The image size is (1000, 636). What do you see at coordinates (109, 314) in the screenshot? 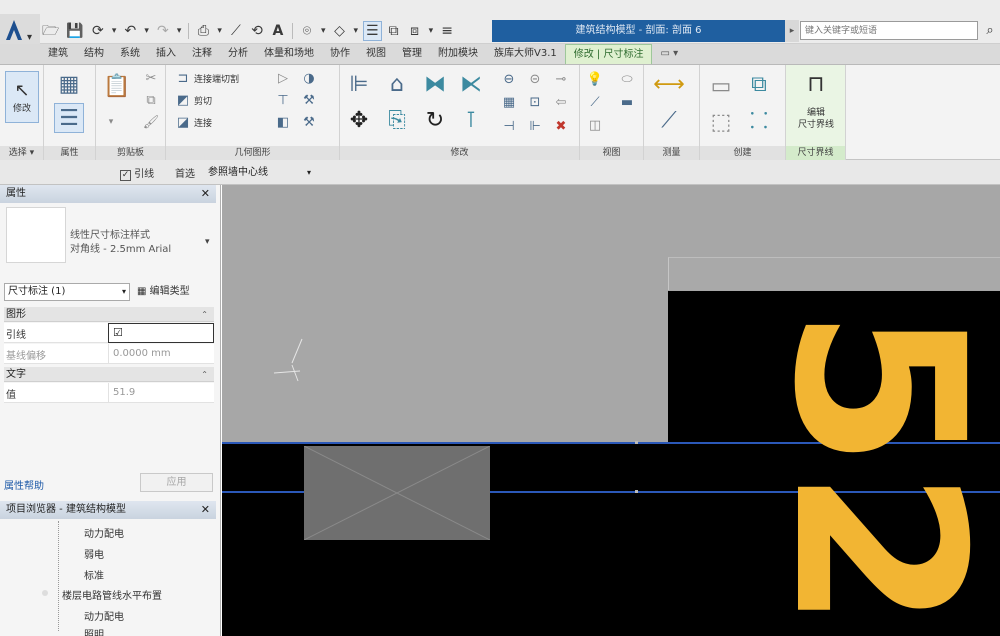
I see `group-graphics: 图形 ⌃` at bounding box center [109, 314].